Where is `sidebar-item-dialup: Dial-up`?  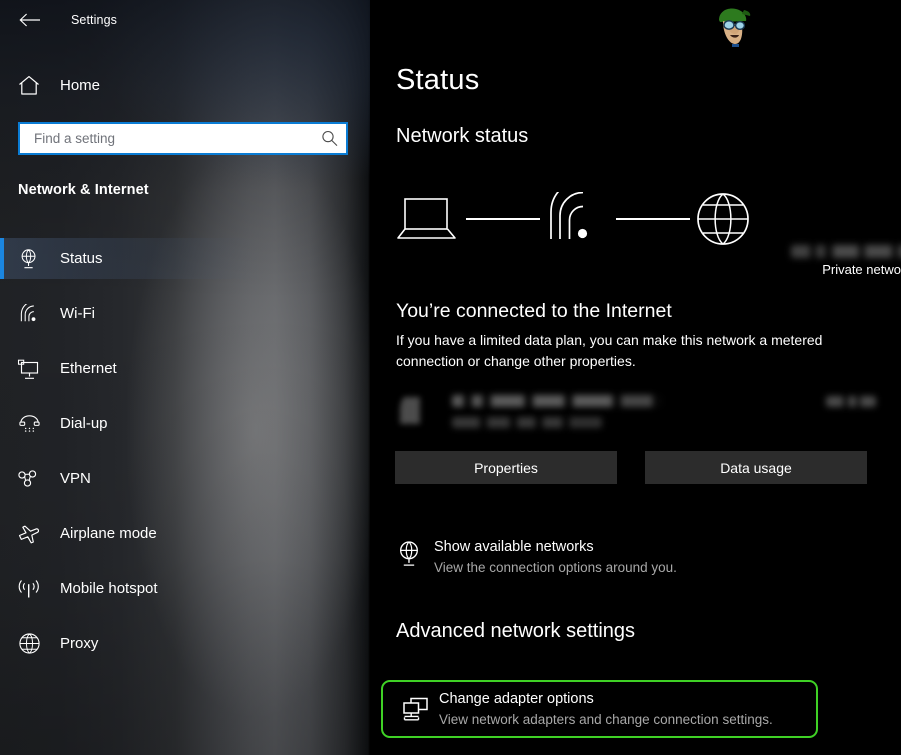 sidebar-item-dialup: Dial-up is located at coordinates (185, 423).